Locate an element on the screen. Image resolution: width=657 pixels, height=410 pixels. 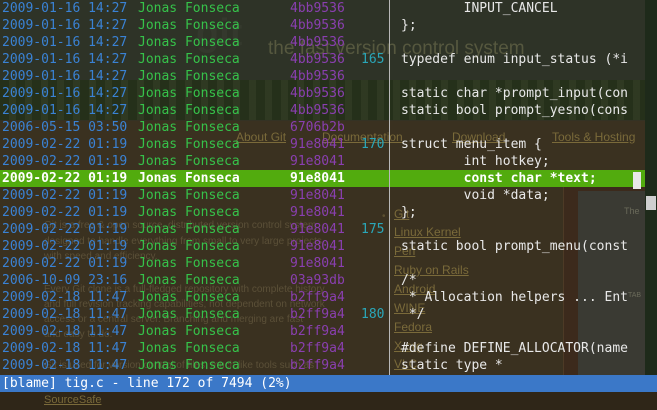
blame-code: static bool prompt_yesno(cons is located at coordinates (514, 110).